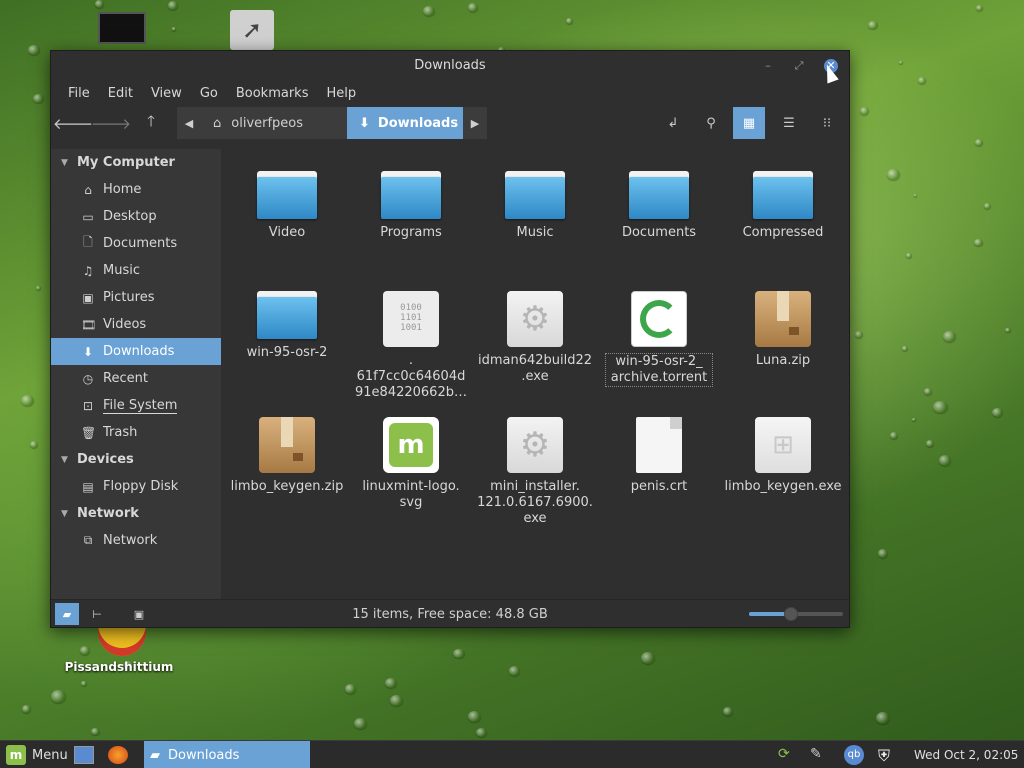 This screenshot has width=1024, height=768. I want to click on sidebar-item-pictures: ▣ Pictures, so click(136, 297).